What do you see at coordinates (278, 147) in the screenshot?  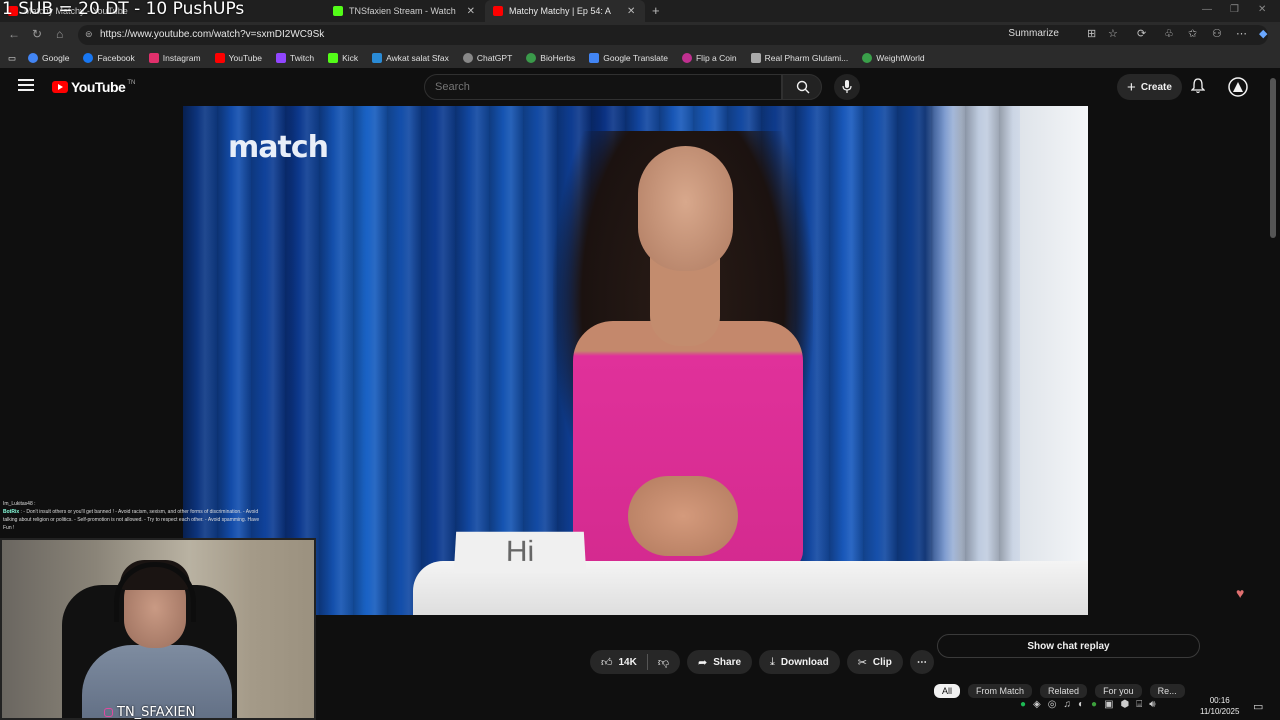 I see `match-watermark: match` at bounding box center [278, 147].